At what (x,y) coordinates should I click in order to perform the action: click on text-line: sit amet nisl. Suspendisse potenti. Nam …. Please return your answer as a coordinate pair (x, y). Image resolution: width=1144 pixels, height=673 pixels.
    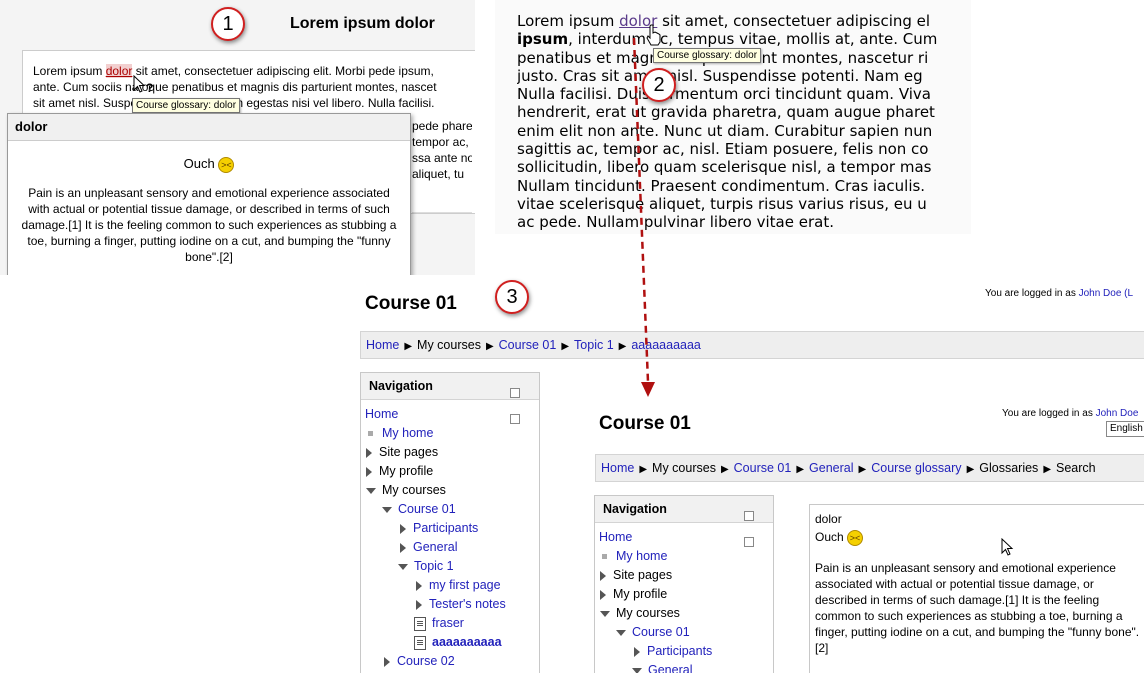
    Looking at the image, I should click on (234, 103).